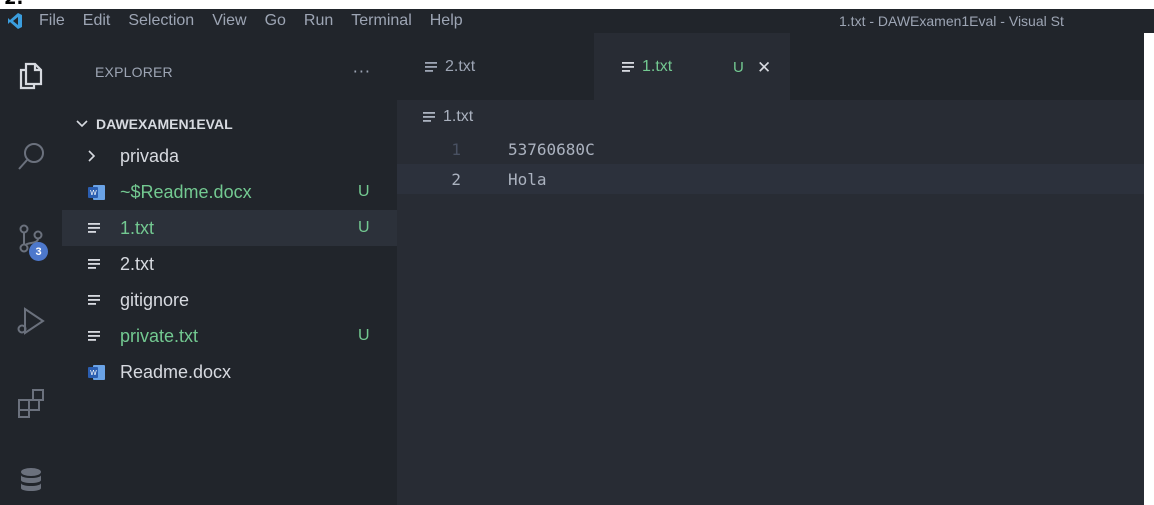 The height and width of the screenshot is (505, 1154). What do you see at coordinates (229, 21) in the screenshot?
I see `menu-view: View` at bounding box center [229, 21].